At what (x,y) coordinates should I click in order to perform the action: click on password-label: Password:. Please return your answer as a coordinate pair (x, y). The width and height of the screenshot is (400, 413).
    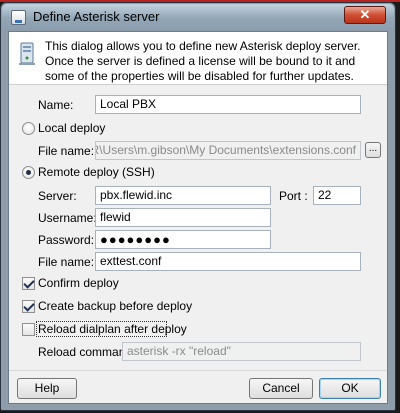
    Looking at the image, I should click on (66, 240).